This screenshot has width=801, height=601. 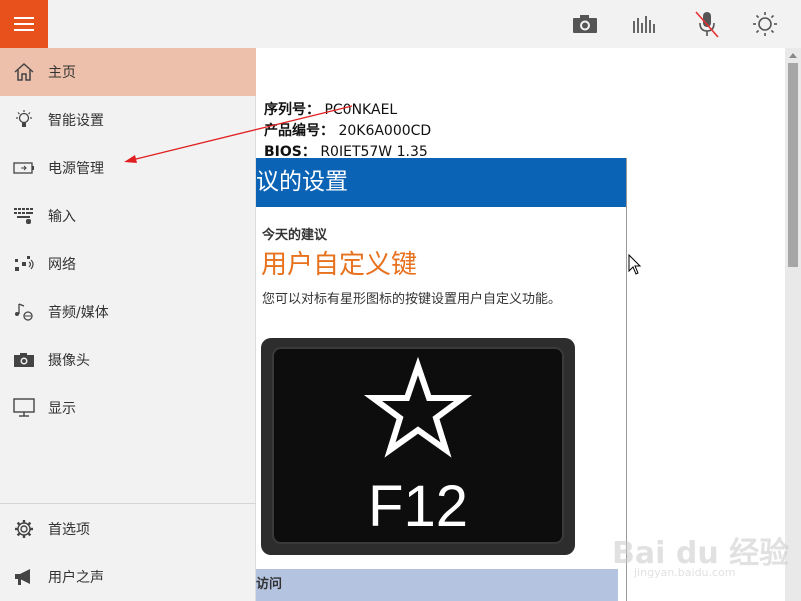 I want to click on serial-number-row: 序列号： PC0NKAEL, so click(x=347, y=110).